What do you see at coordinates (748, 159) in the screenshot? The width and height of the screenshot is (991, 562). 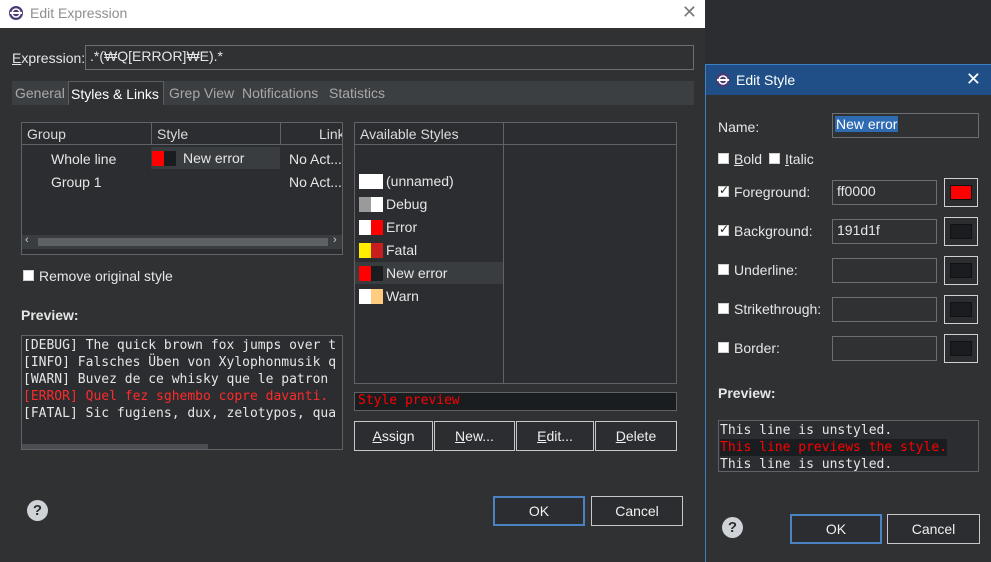 I see `bold-label: Bold` at bounding box center [748, 159].